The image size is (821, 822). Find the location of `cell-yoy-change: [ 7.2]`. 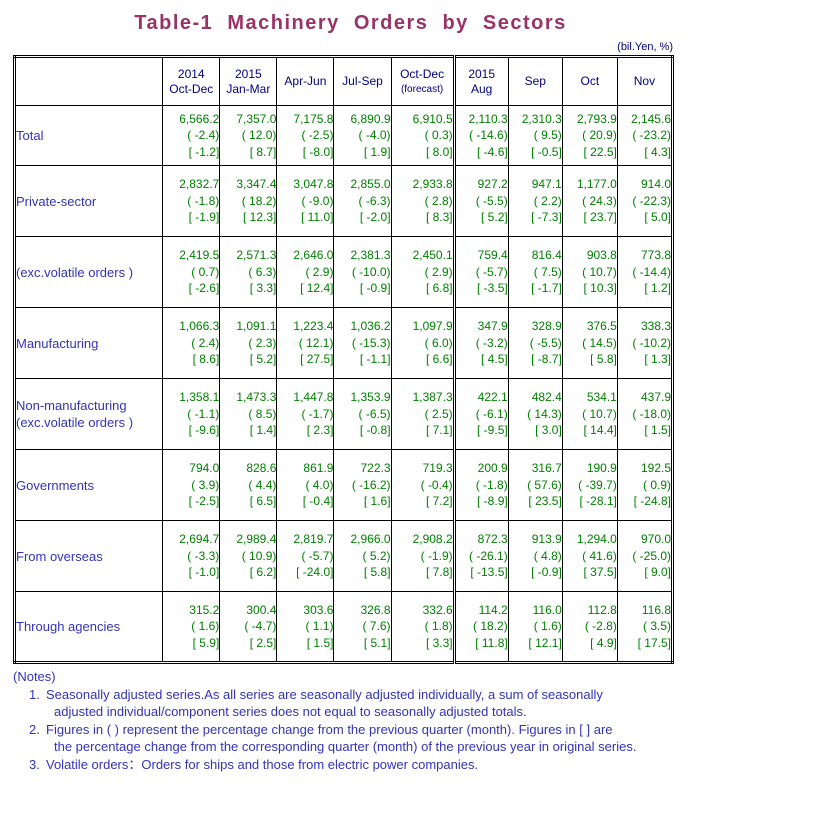

cell-yoy-change: [ 7.2] is located at coordinates (439, 501).